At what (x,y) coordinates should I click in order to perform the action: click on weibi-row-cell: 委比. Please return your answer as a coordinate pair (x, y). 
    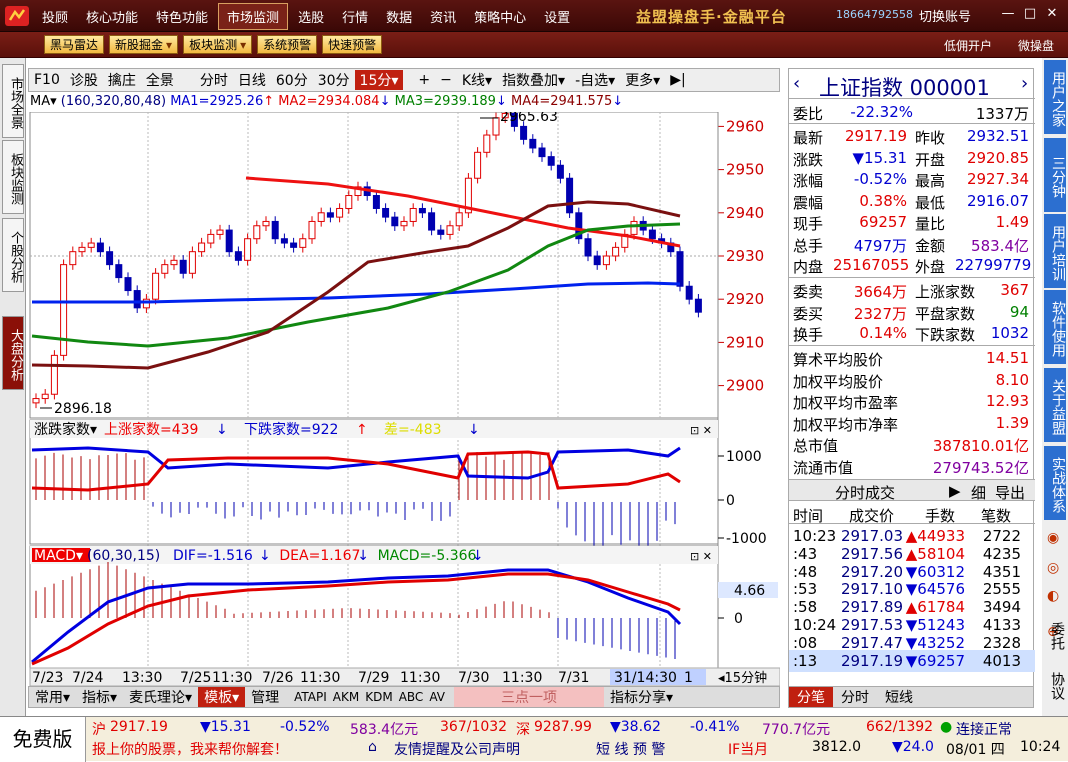
    Looking at the image, I should click on (808, 113).